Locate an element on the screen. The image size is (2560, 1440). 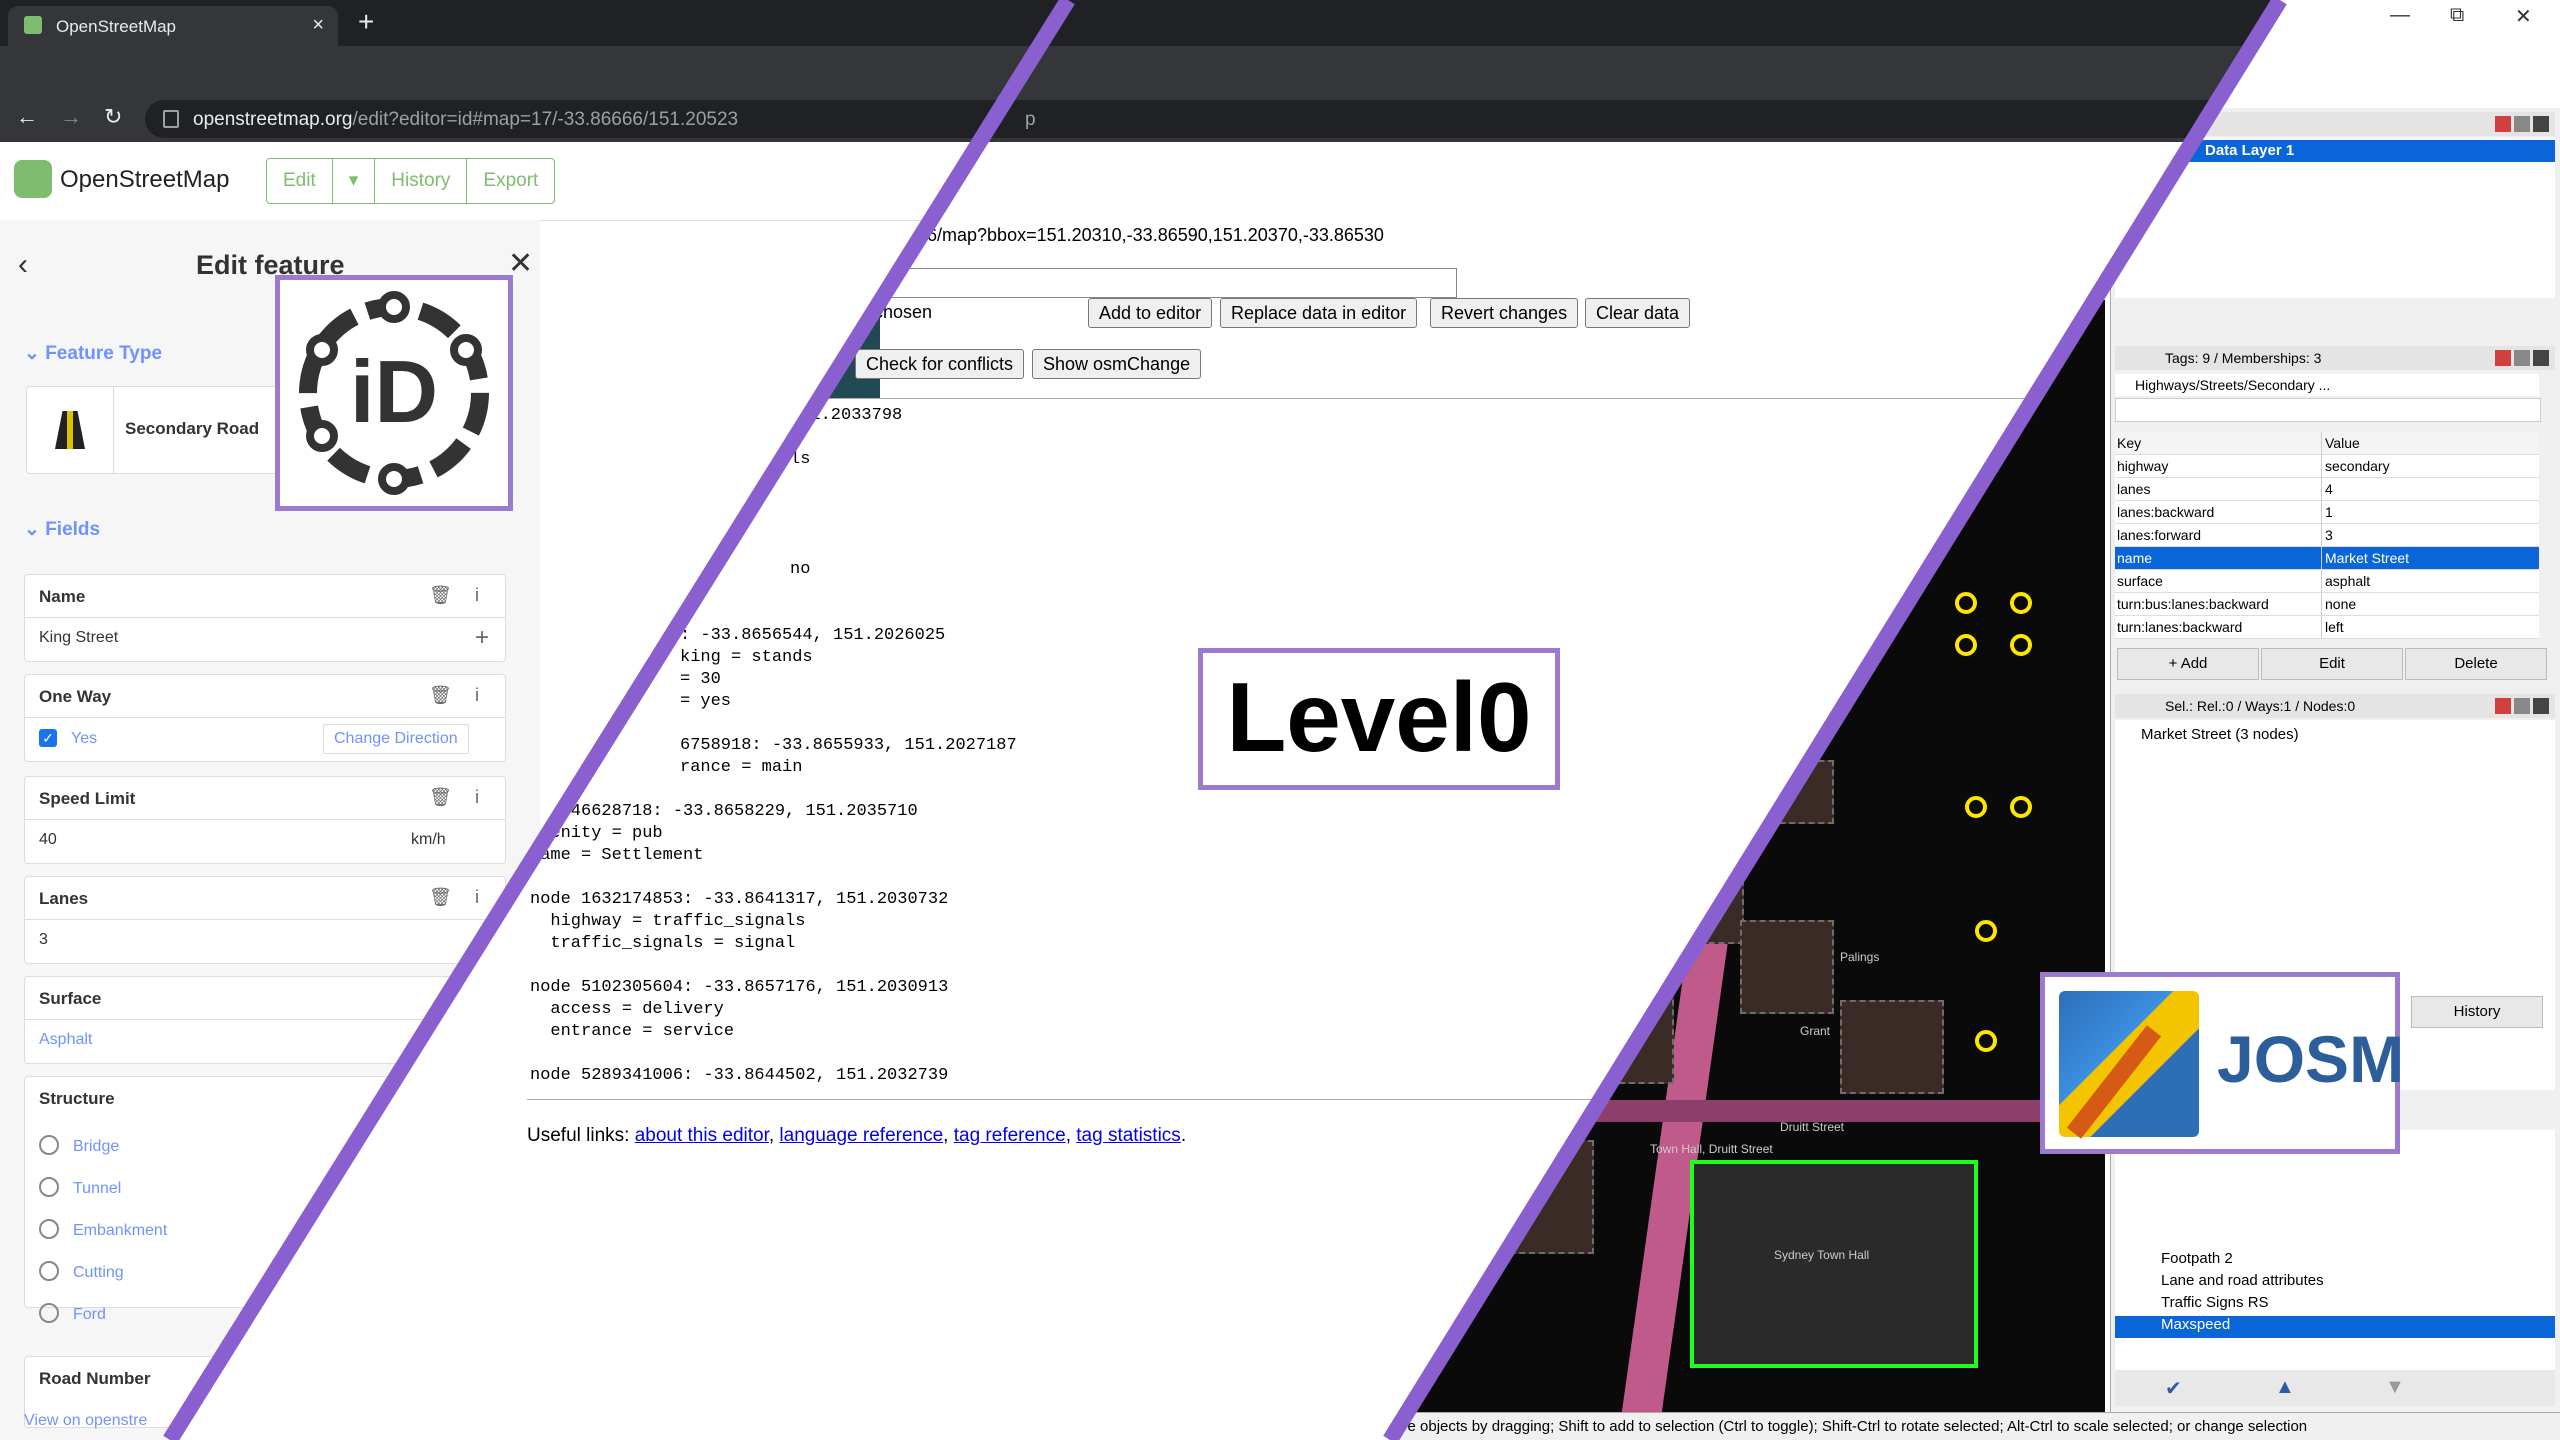
edit-dropdown-icon: ▾ is located at coordinates (354, 181).